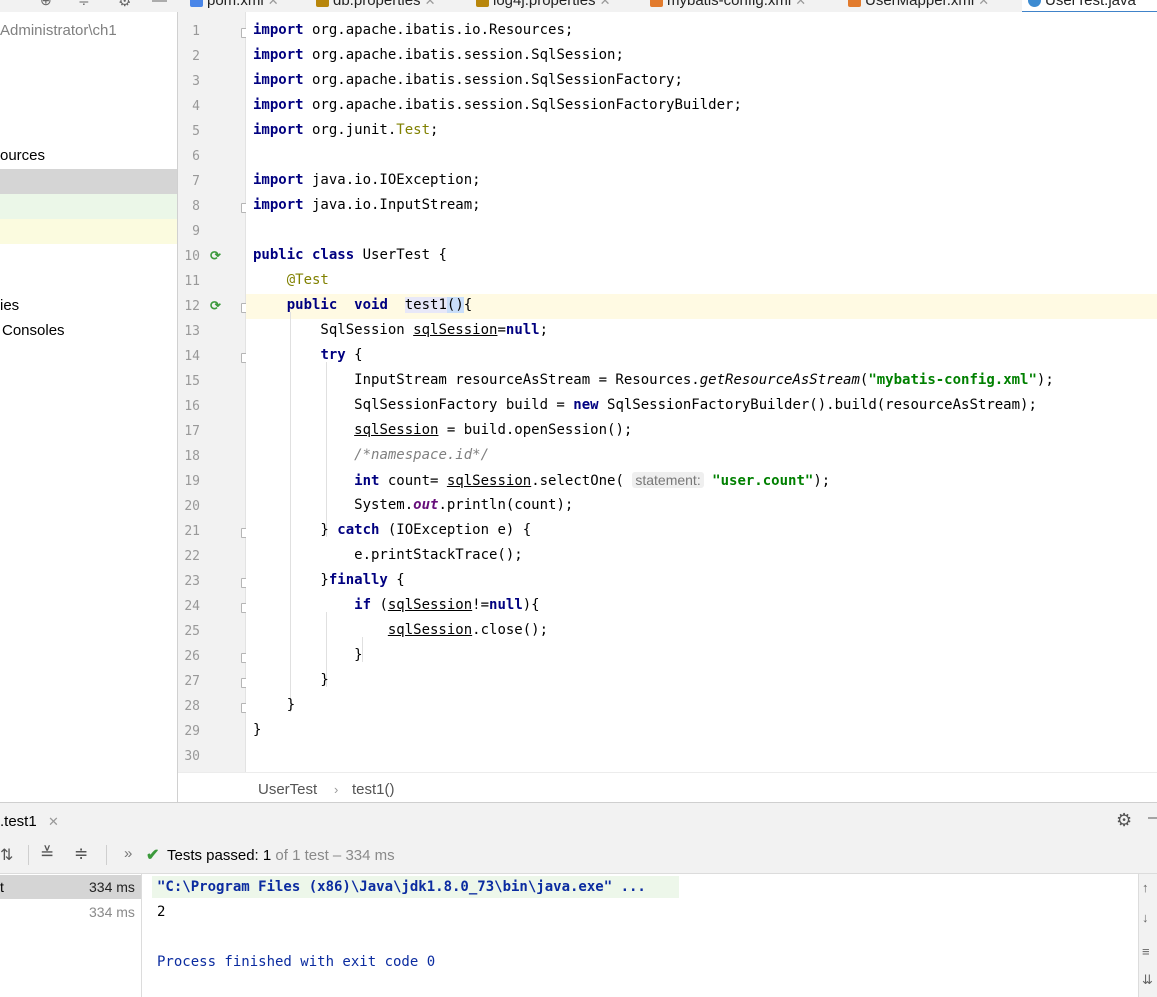 This screenshot has width=1157, height=997. I want to click on soft-wrap-icon: ≡, so click(1146, 951).